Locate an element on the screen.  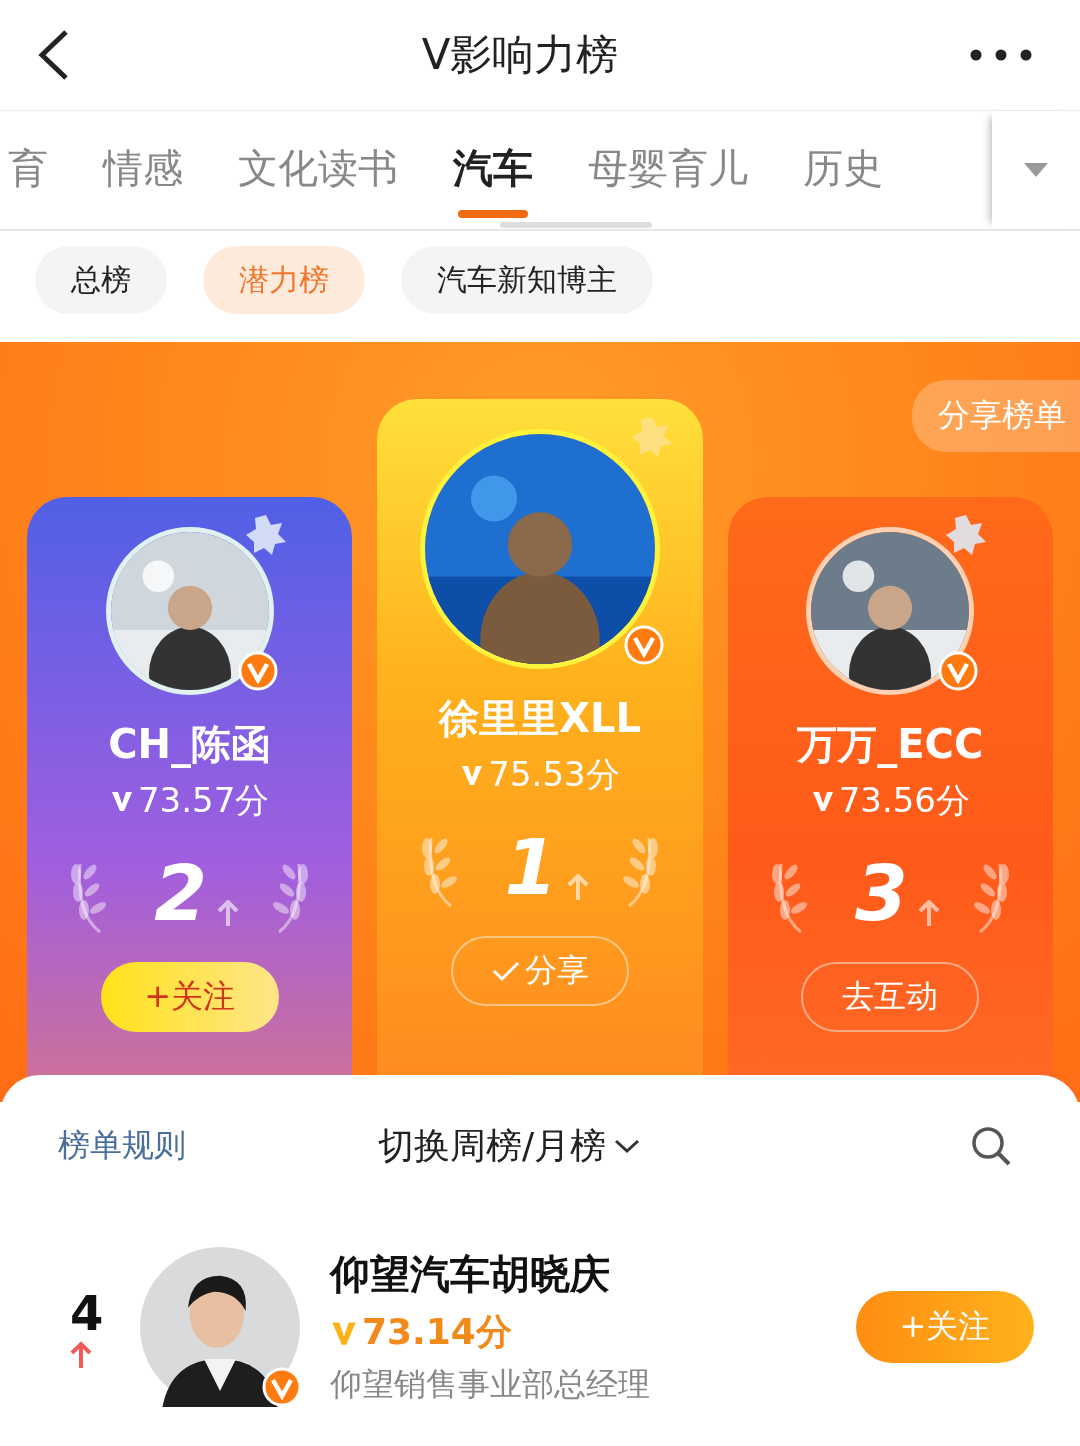
rules-link: 榜单规则 is located at coordinates (218, 1146).